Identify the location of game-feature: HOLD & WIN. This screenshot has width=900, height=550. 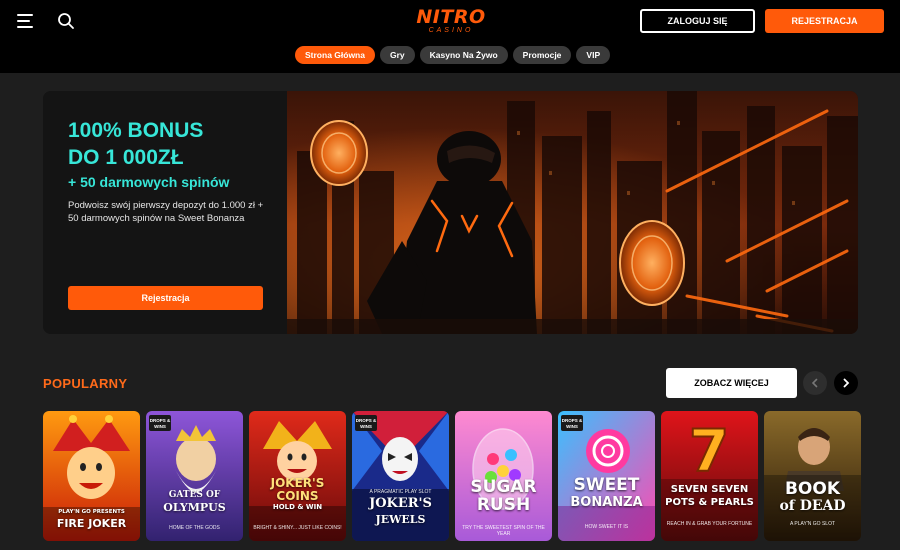
(297, 507).